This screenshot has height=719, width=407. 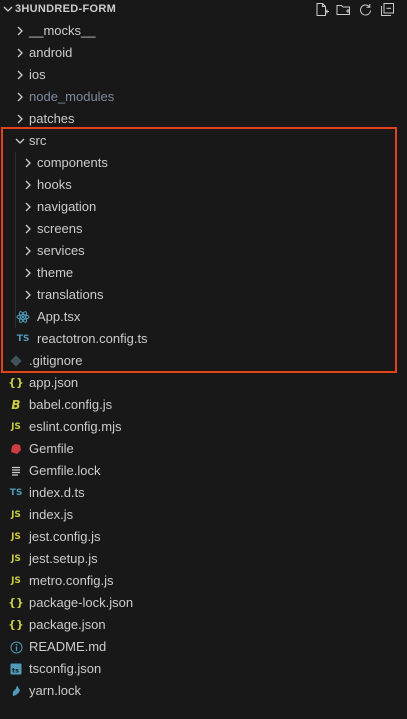 What do you see at coordinates (75, 426) in the screenshot?
I see `file-label: eslint.config.mjs` at bounding box center [75, 426].